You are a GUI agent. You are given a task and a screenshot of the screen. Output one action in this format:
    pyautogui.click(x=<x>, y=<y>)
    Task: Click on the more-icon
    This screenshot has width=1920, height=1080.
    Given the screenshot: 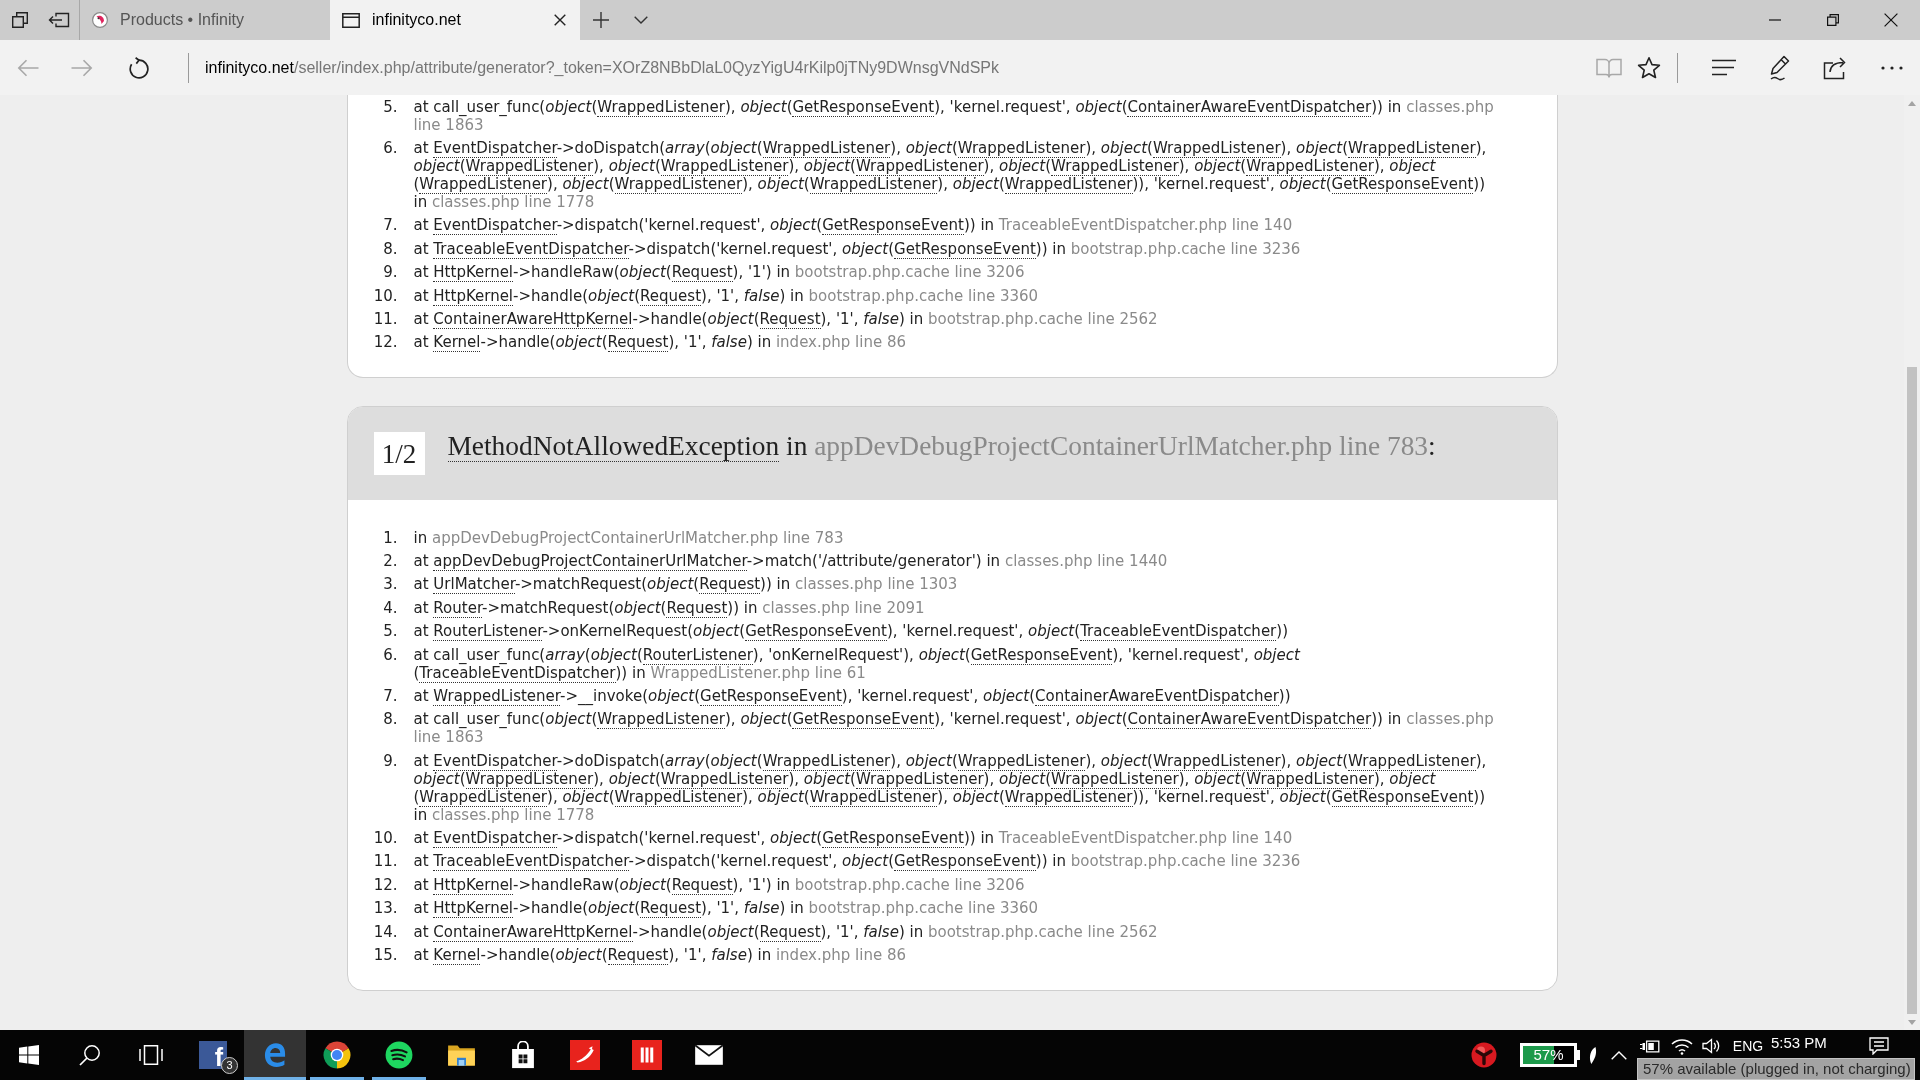 What is the action you would take?
    pyautogui.click(x=1892, y=67)
    